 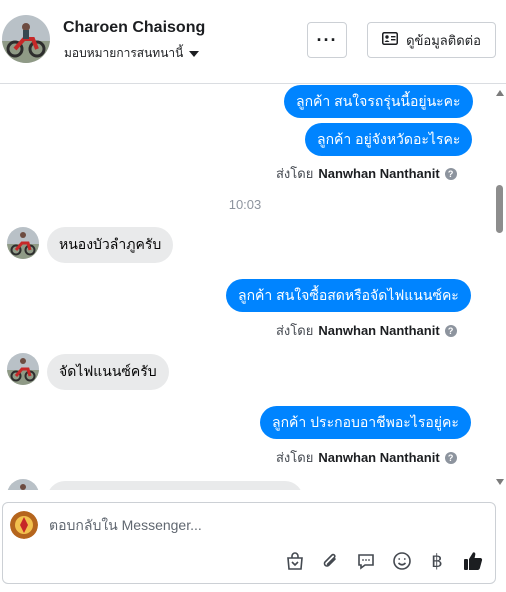 I want to click on scrollbar-thumb, so click(x=499, y=209).